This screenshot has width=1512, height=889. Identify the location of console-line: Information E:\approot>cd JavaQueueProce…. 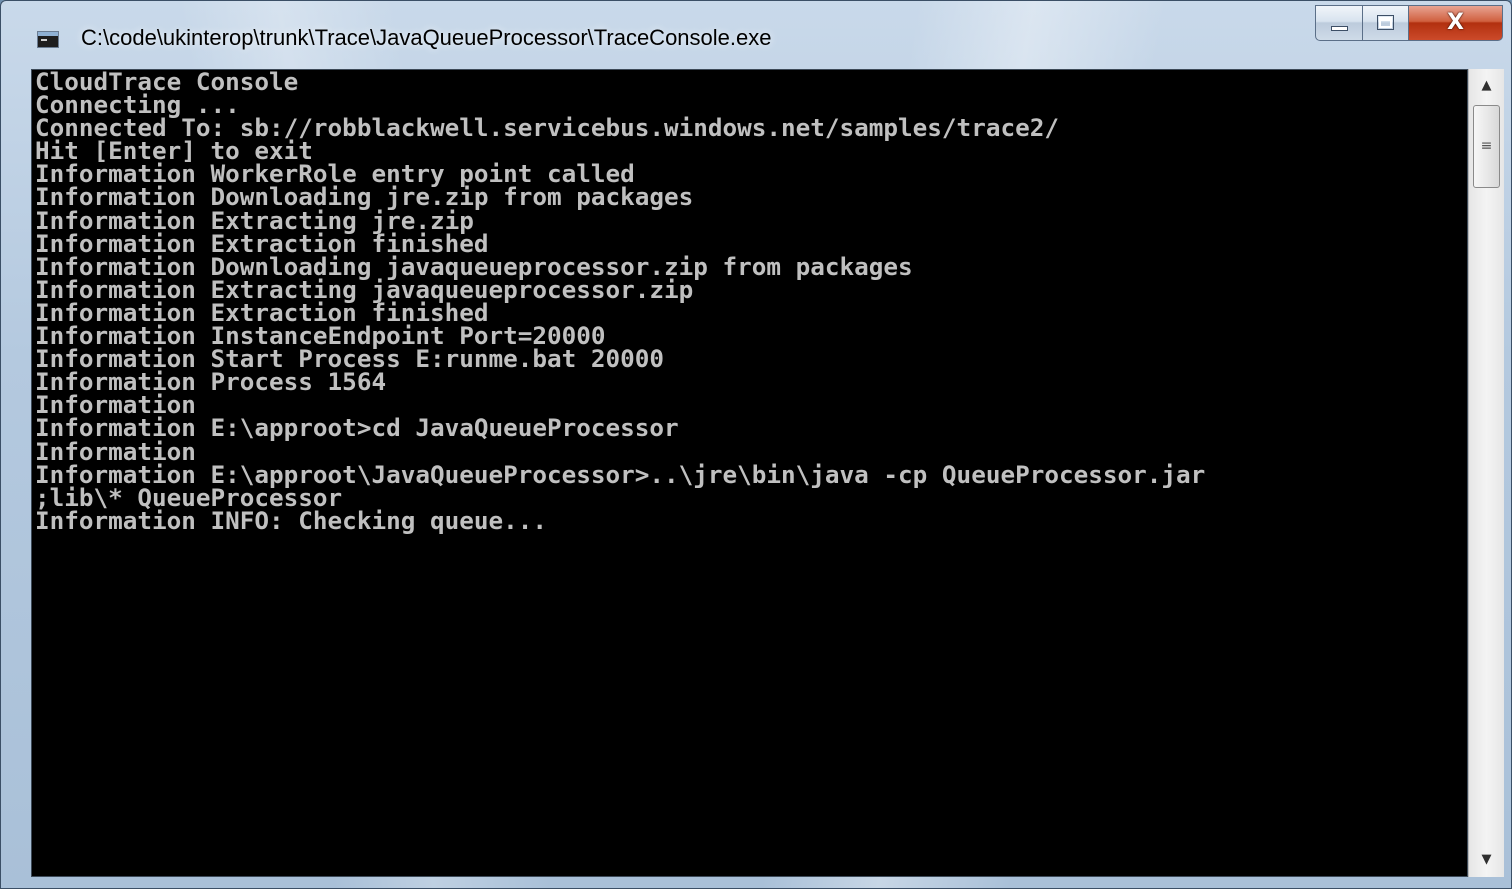
(357, 428).